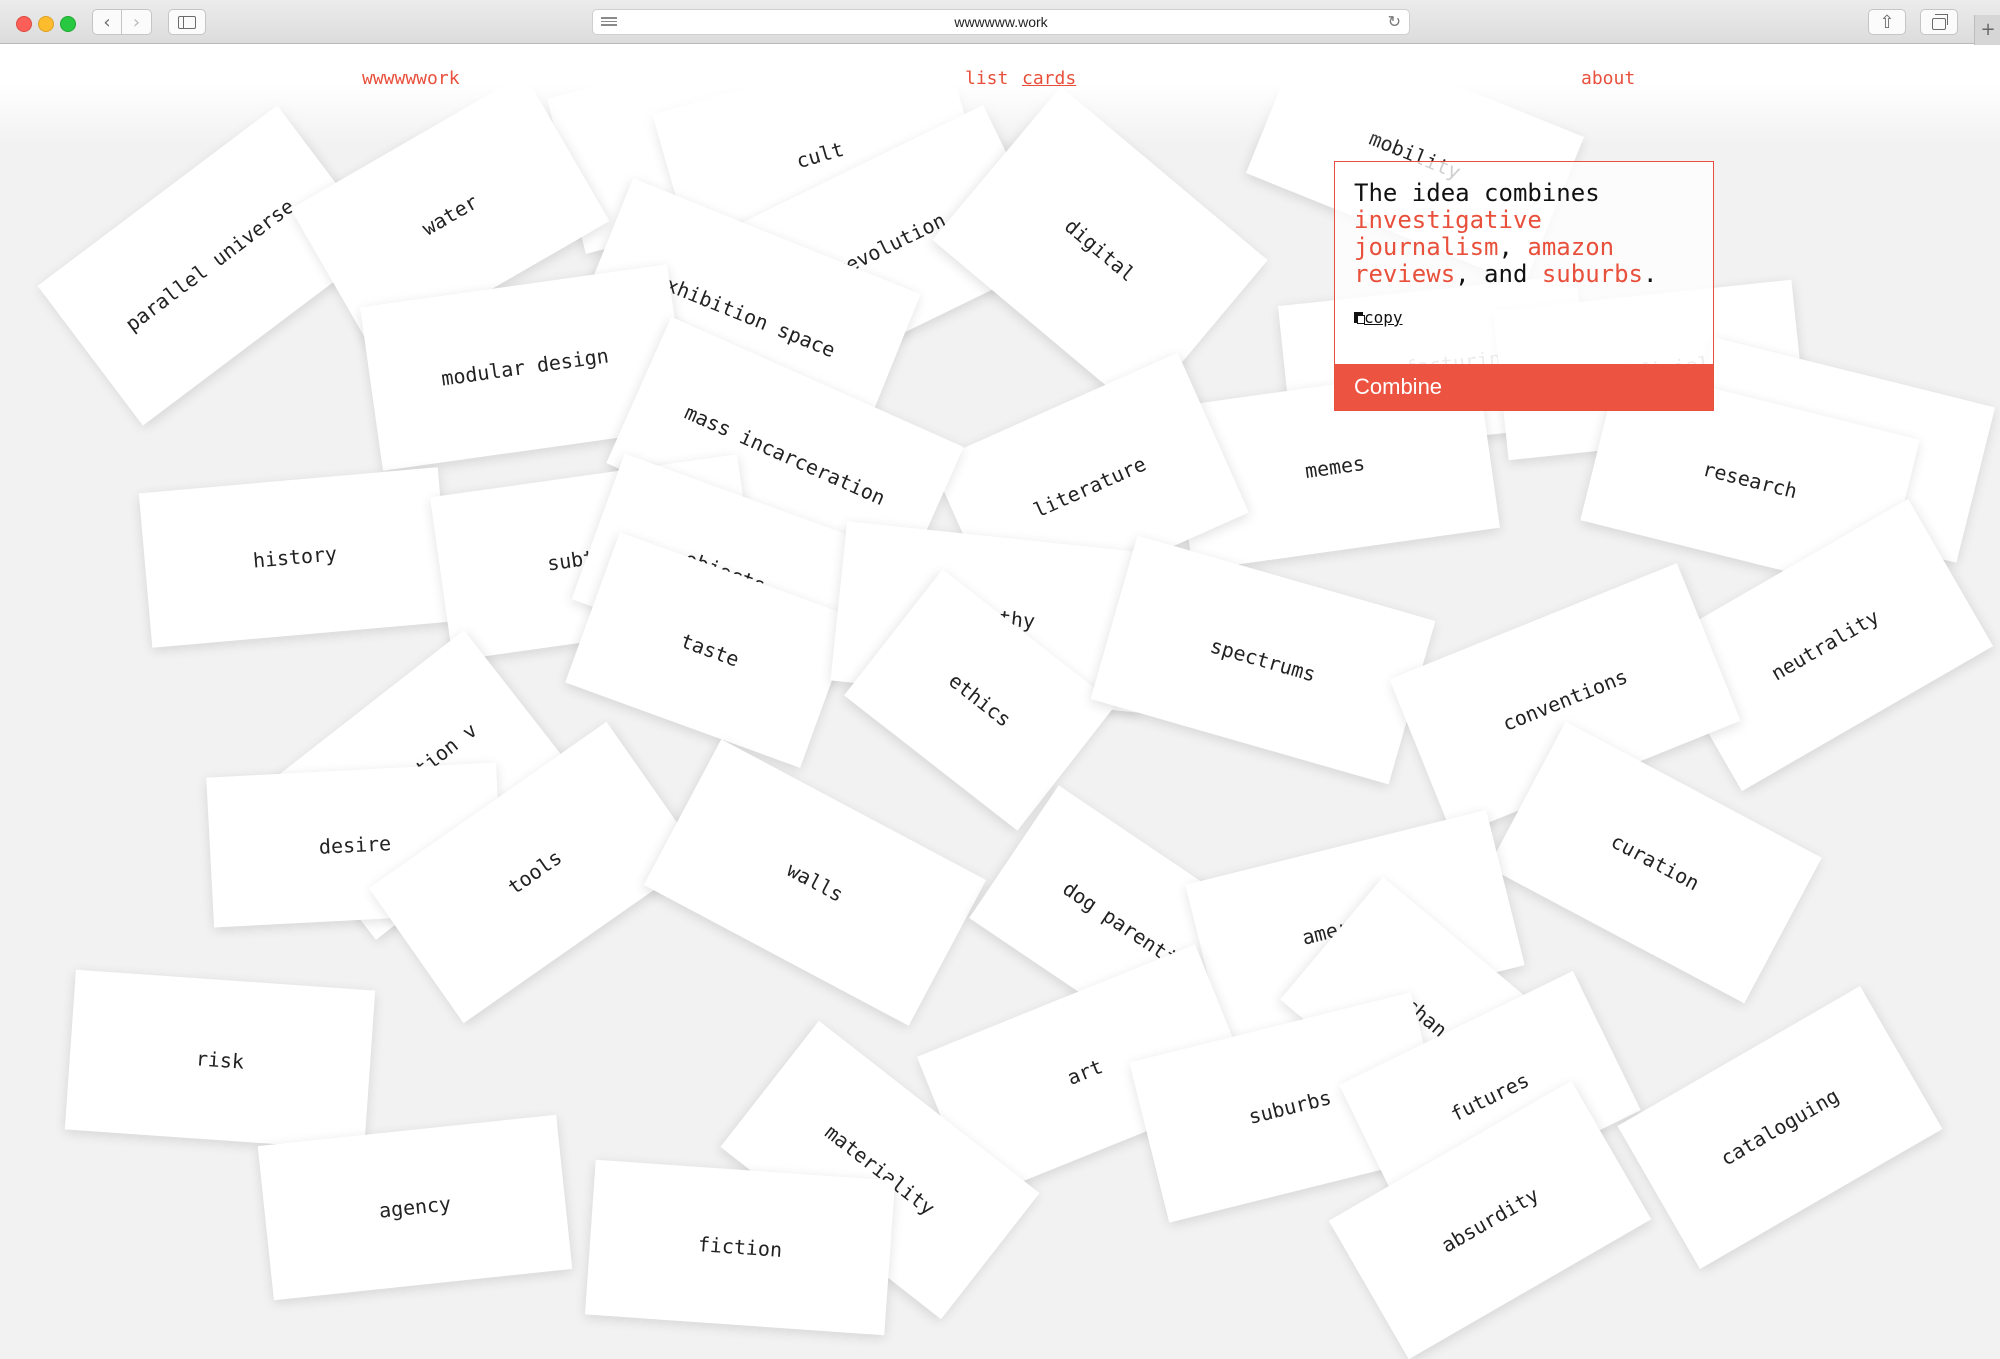 This screenshot has height=1359, width=2000. I want to click on history-nav: ‹ ›, so click(122, 22).